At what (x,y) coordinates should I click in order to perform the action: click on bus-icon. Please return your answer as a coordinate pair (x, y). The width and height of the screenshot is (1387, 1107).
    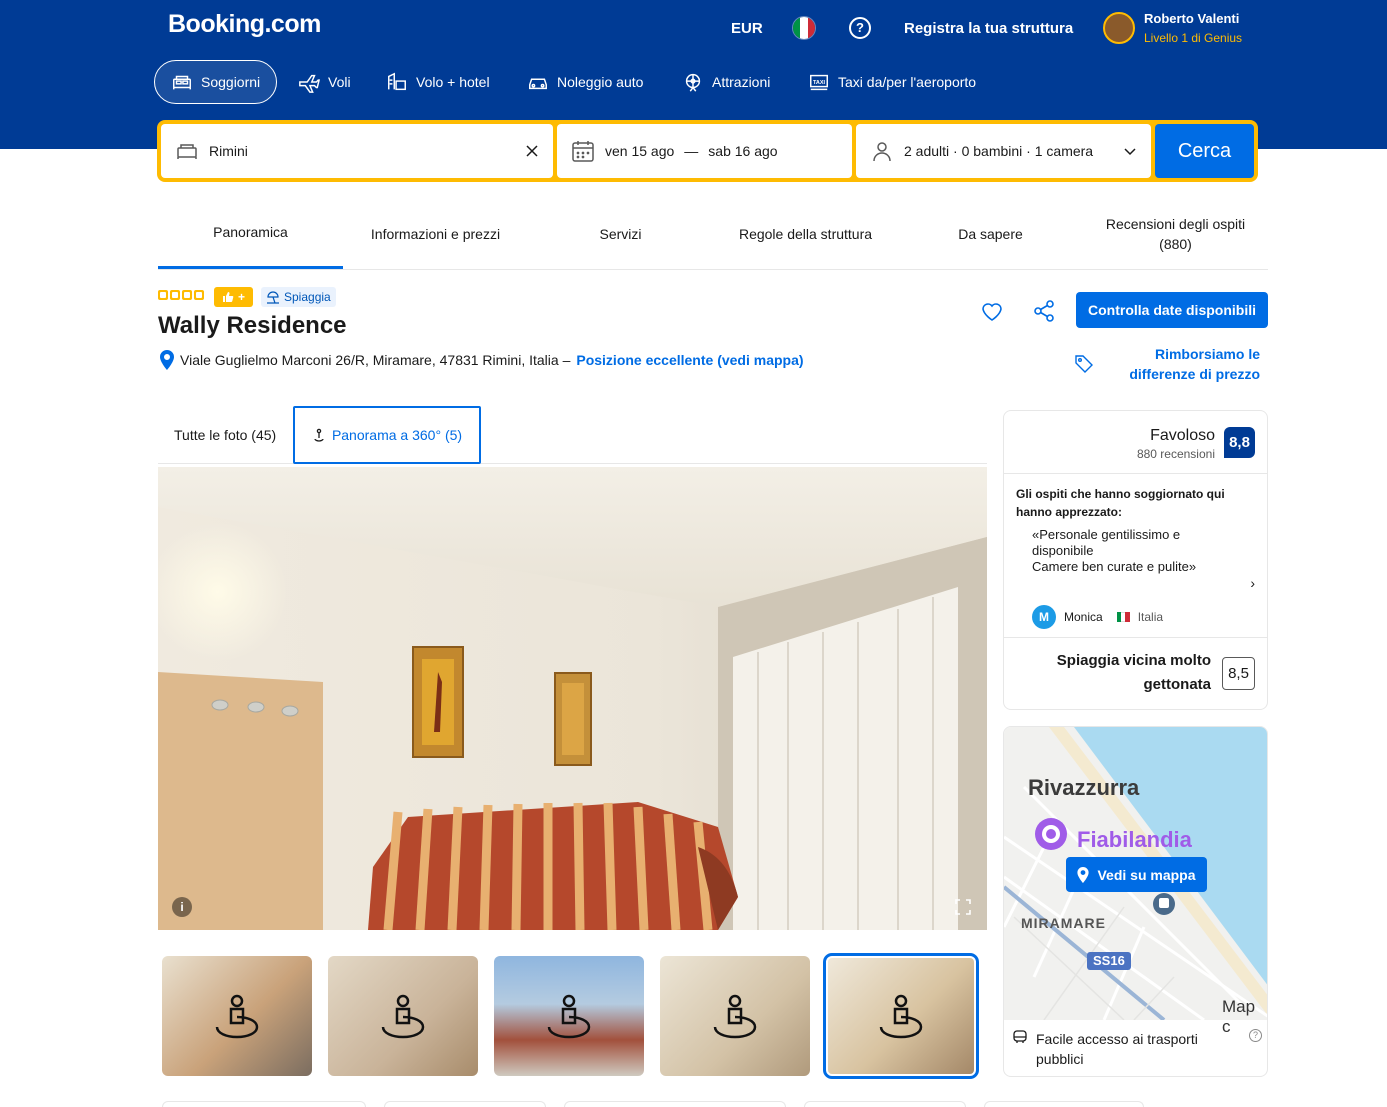
    Looking at the image, I should click on (1020, 1036).